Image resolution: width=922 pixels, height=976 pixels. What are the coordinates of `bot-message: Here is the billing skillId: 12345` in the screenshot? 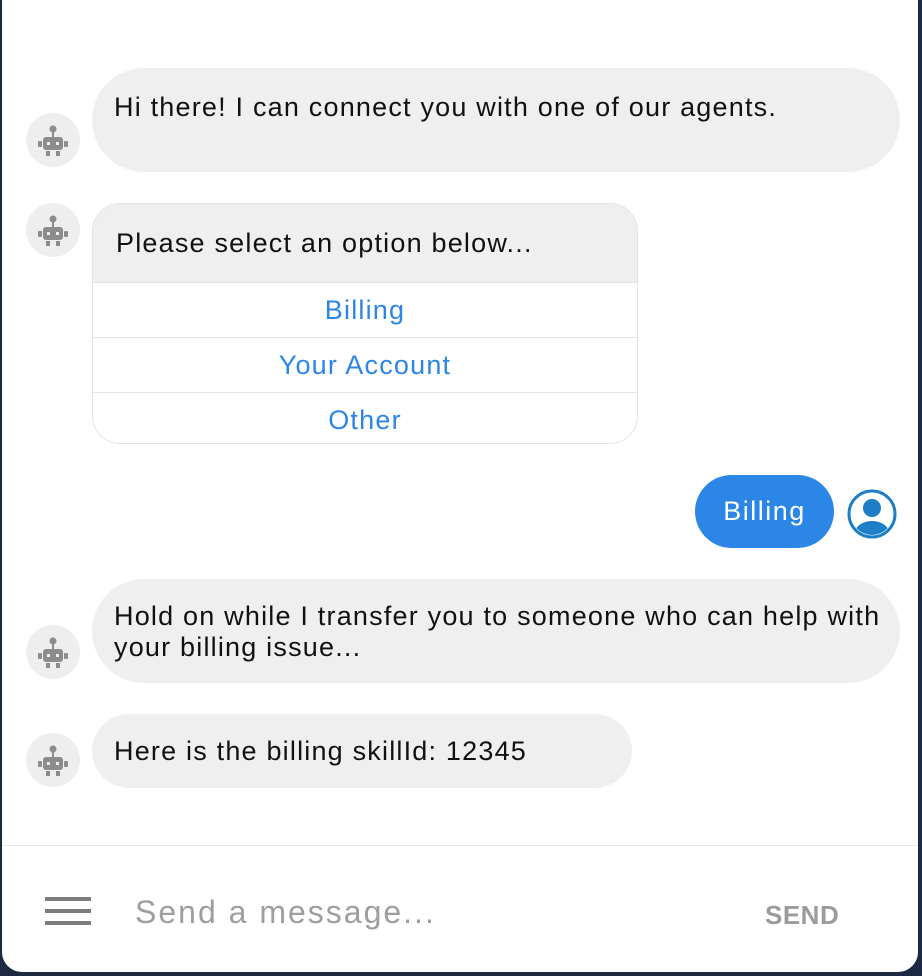 It's located at (362, 751).